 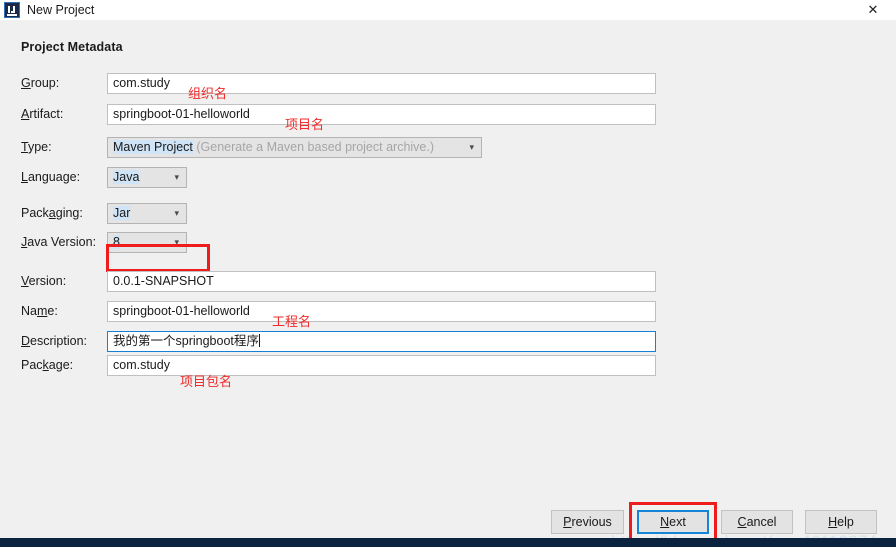 I want to click on label-package: Package:, so click(x=47, y=365).